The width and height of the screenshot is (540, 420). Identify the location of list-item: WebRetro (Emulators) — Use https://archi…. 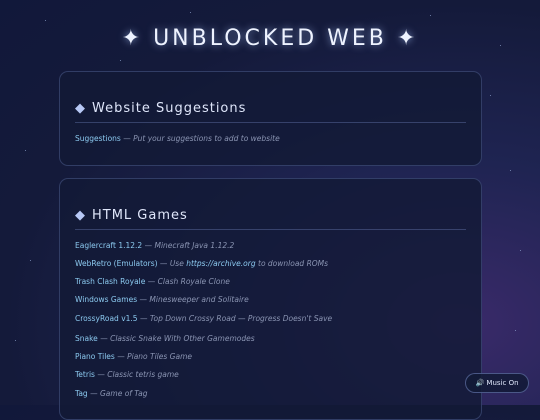
(202, 263).